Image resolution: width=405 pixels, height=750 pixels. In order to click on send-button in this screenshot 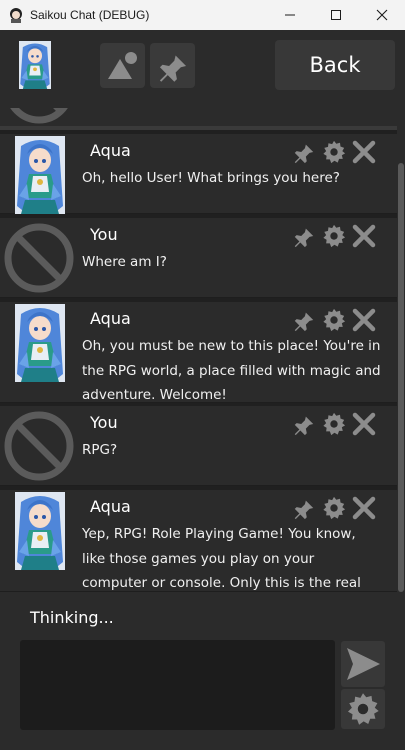, I will do `click(363, 664)`.